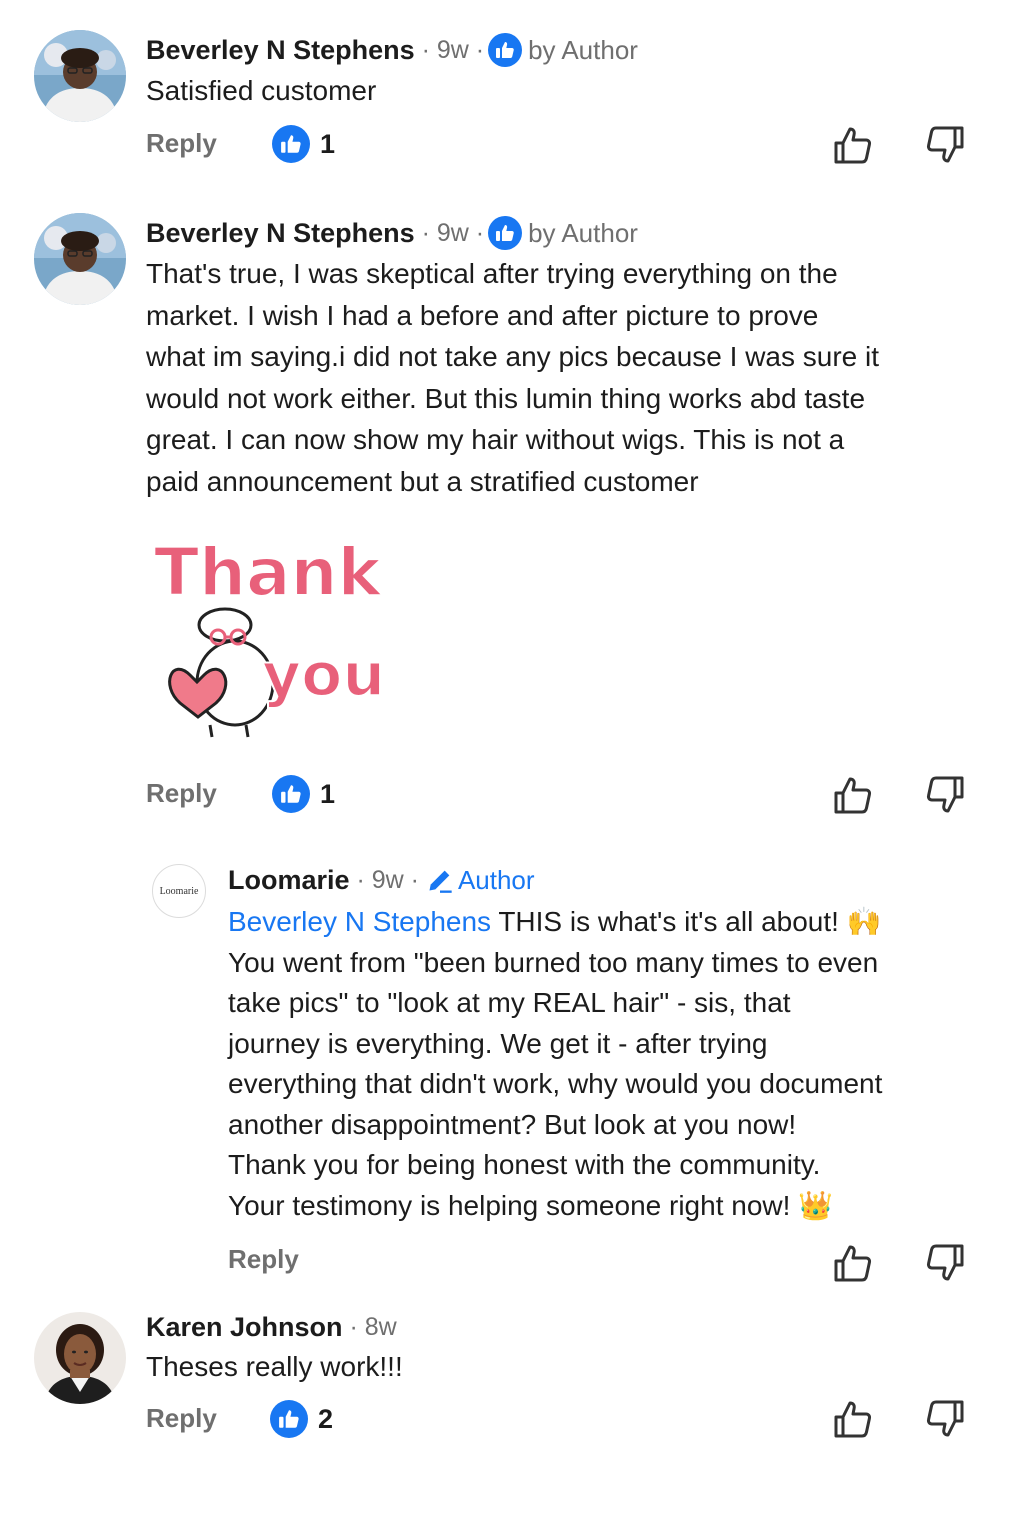 The height and width of the screenshot is (1536, 1024). Describe the element at coordinates (269, 635) in the screenshot. I see `sticker-artwork: Thank you` at that location.